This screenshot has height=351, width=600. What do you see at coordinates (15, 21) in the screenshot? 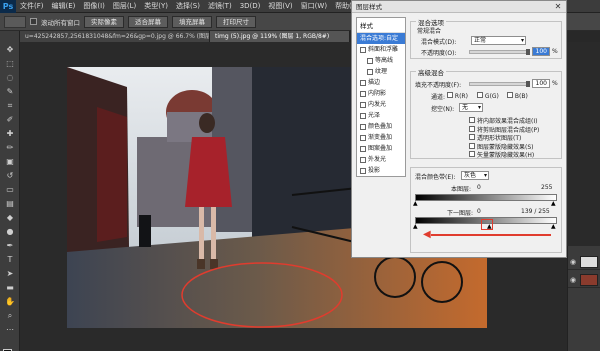
I see `tool-preset-picker` at bounding box center [15, 21].